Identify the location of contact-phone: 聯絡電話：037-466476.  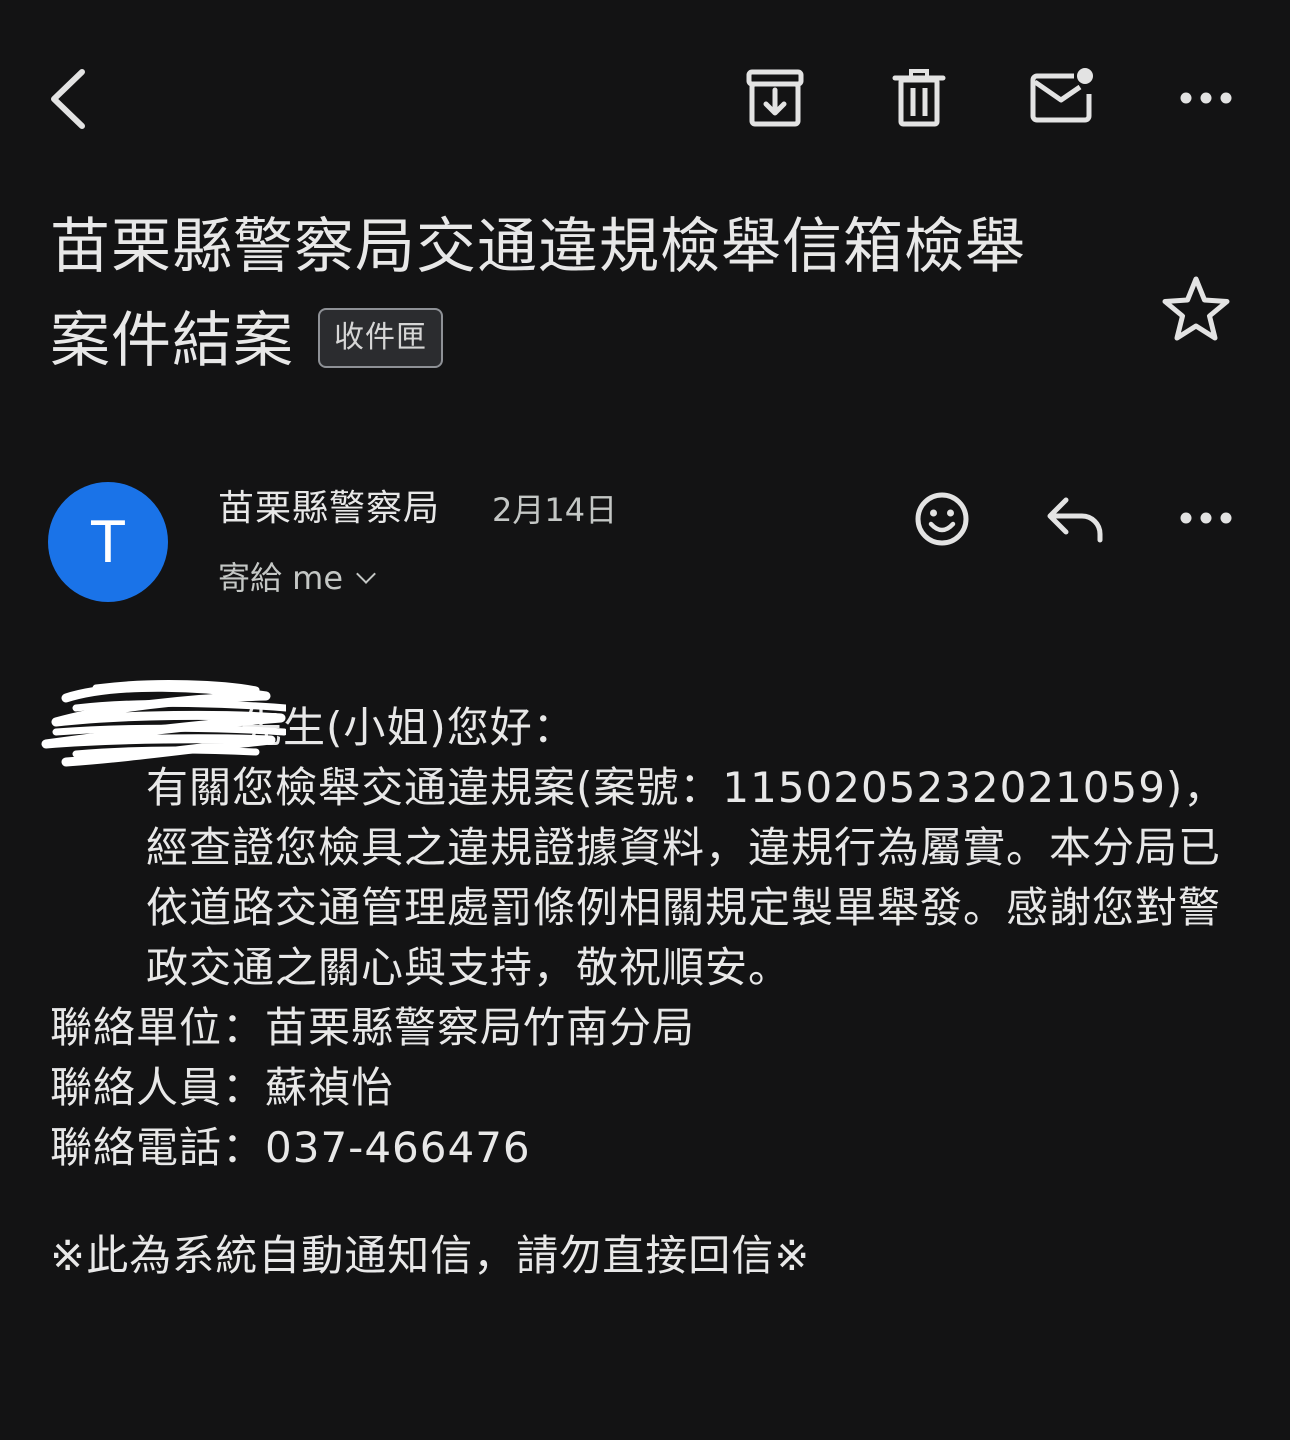
(290, 1147).